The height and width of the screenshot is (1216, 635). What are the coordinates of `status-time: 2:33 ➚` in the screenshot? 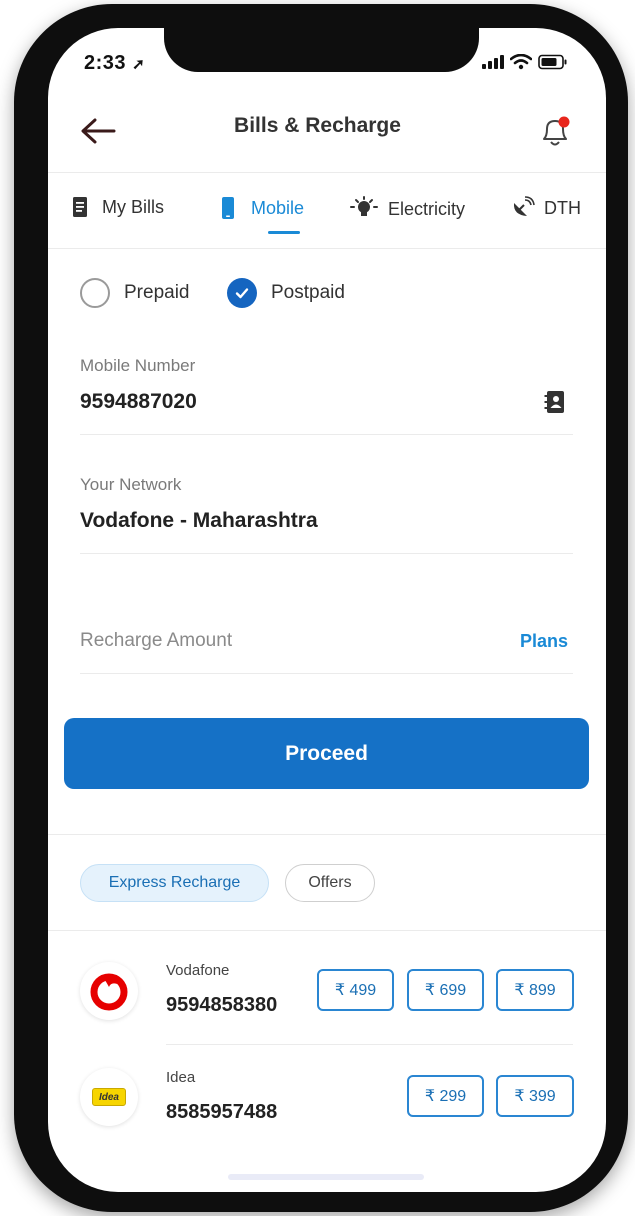 It's located at (115, 63).